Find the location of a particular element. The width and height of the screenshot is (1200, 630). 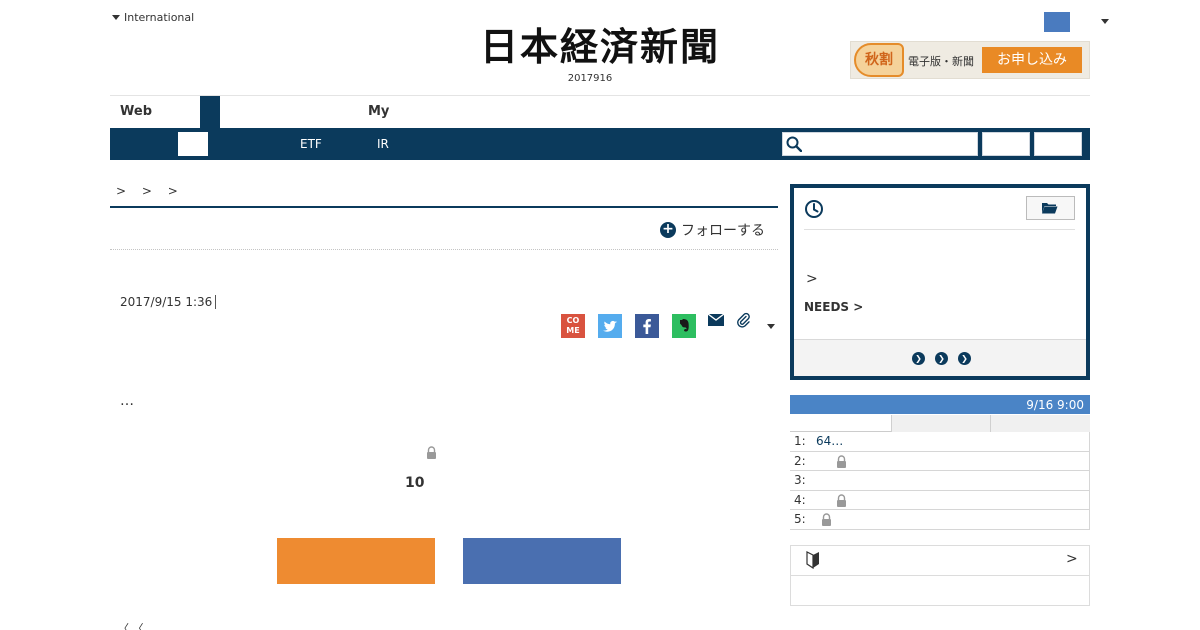

ranking-number: 1: is located at coordinates (800, 441).